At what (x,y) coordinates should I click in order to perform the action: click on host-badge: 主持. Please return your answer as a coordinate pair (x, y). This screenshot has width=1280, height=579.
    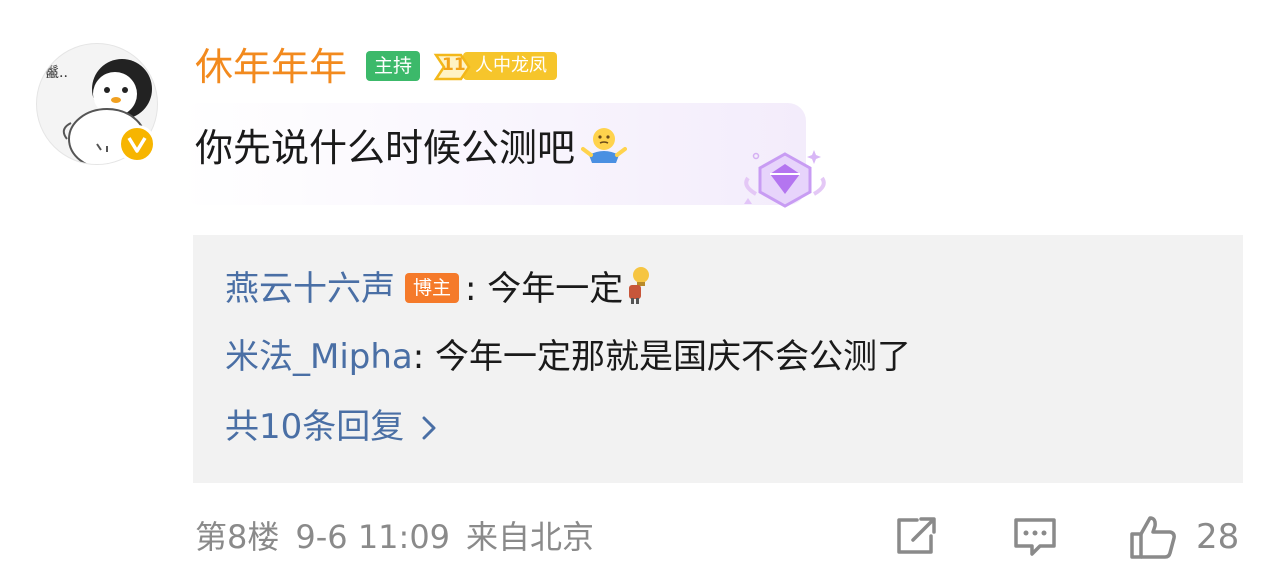
    Looking at the image, I should click on (393, 66).